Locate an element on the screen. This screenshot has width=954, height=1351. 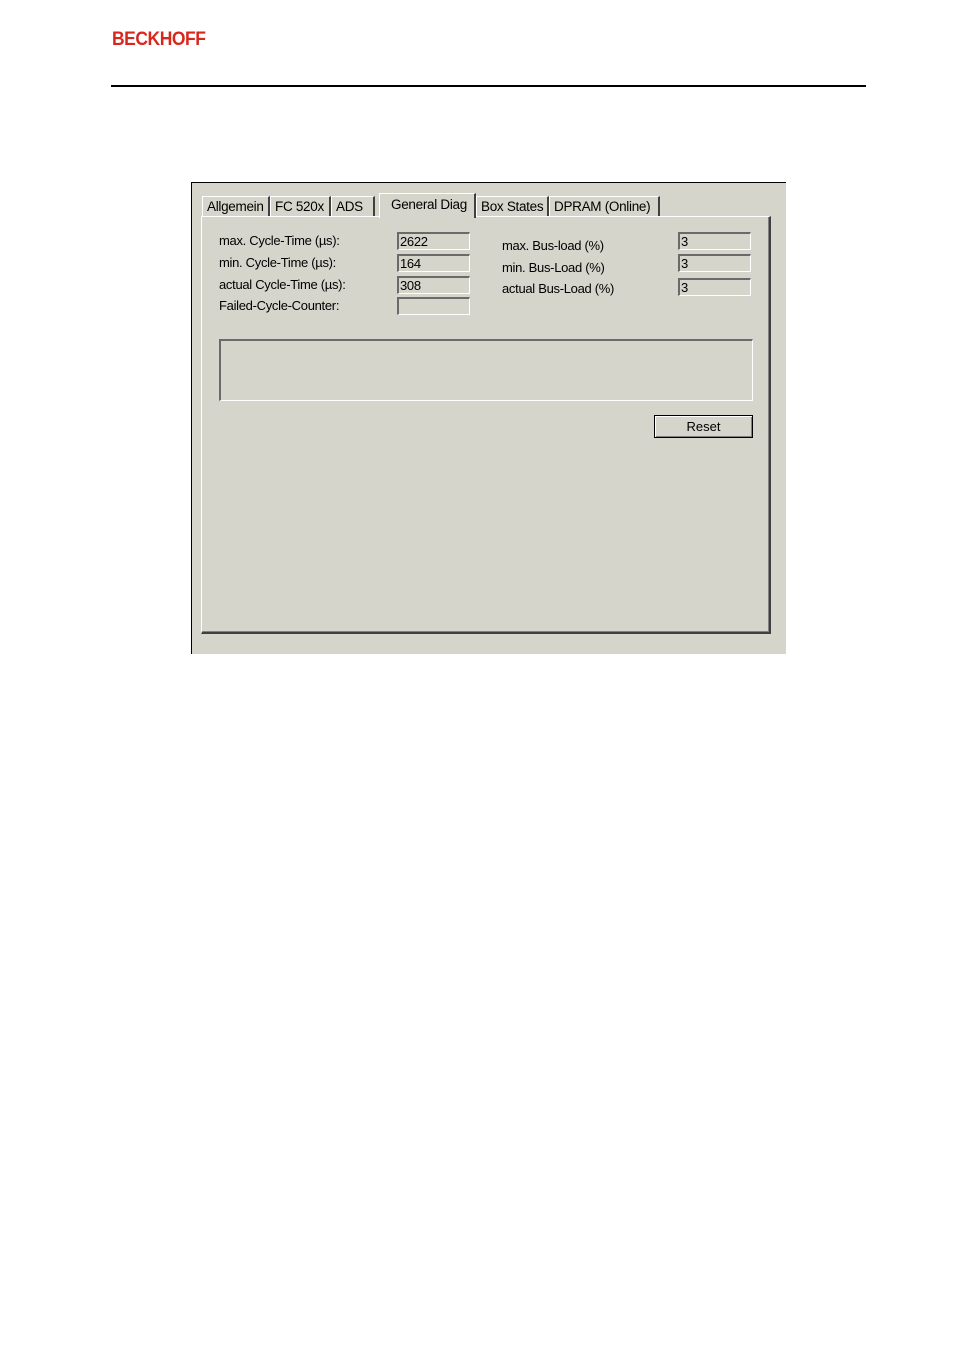
actual-bus-load-field: 3 is located at coordinates (714, 287).